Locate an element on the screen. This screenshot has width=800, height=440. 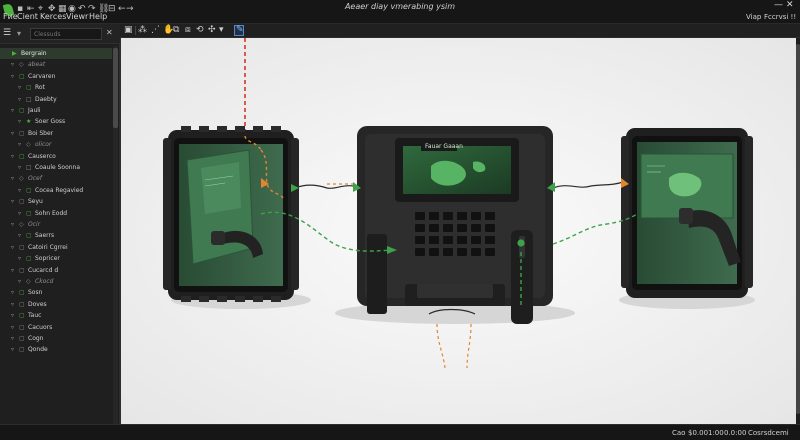
outliner-scroll-thumb is located at coordinates (115, 88).